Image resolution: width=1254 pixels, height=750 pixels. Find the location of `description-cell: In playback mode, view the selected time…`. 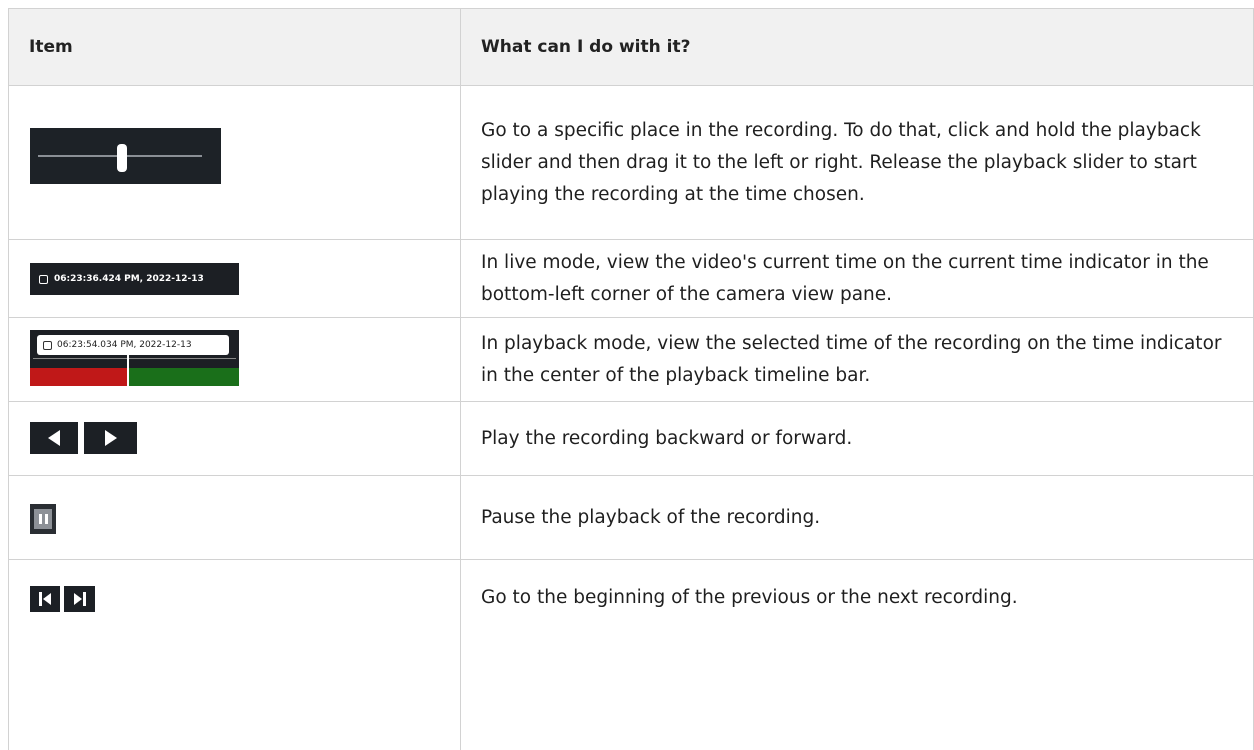

description-cell: In playback mode, view the selected time… is located at coordinates (857, 359).